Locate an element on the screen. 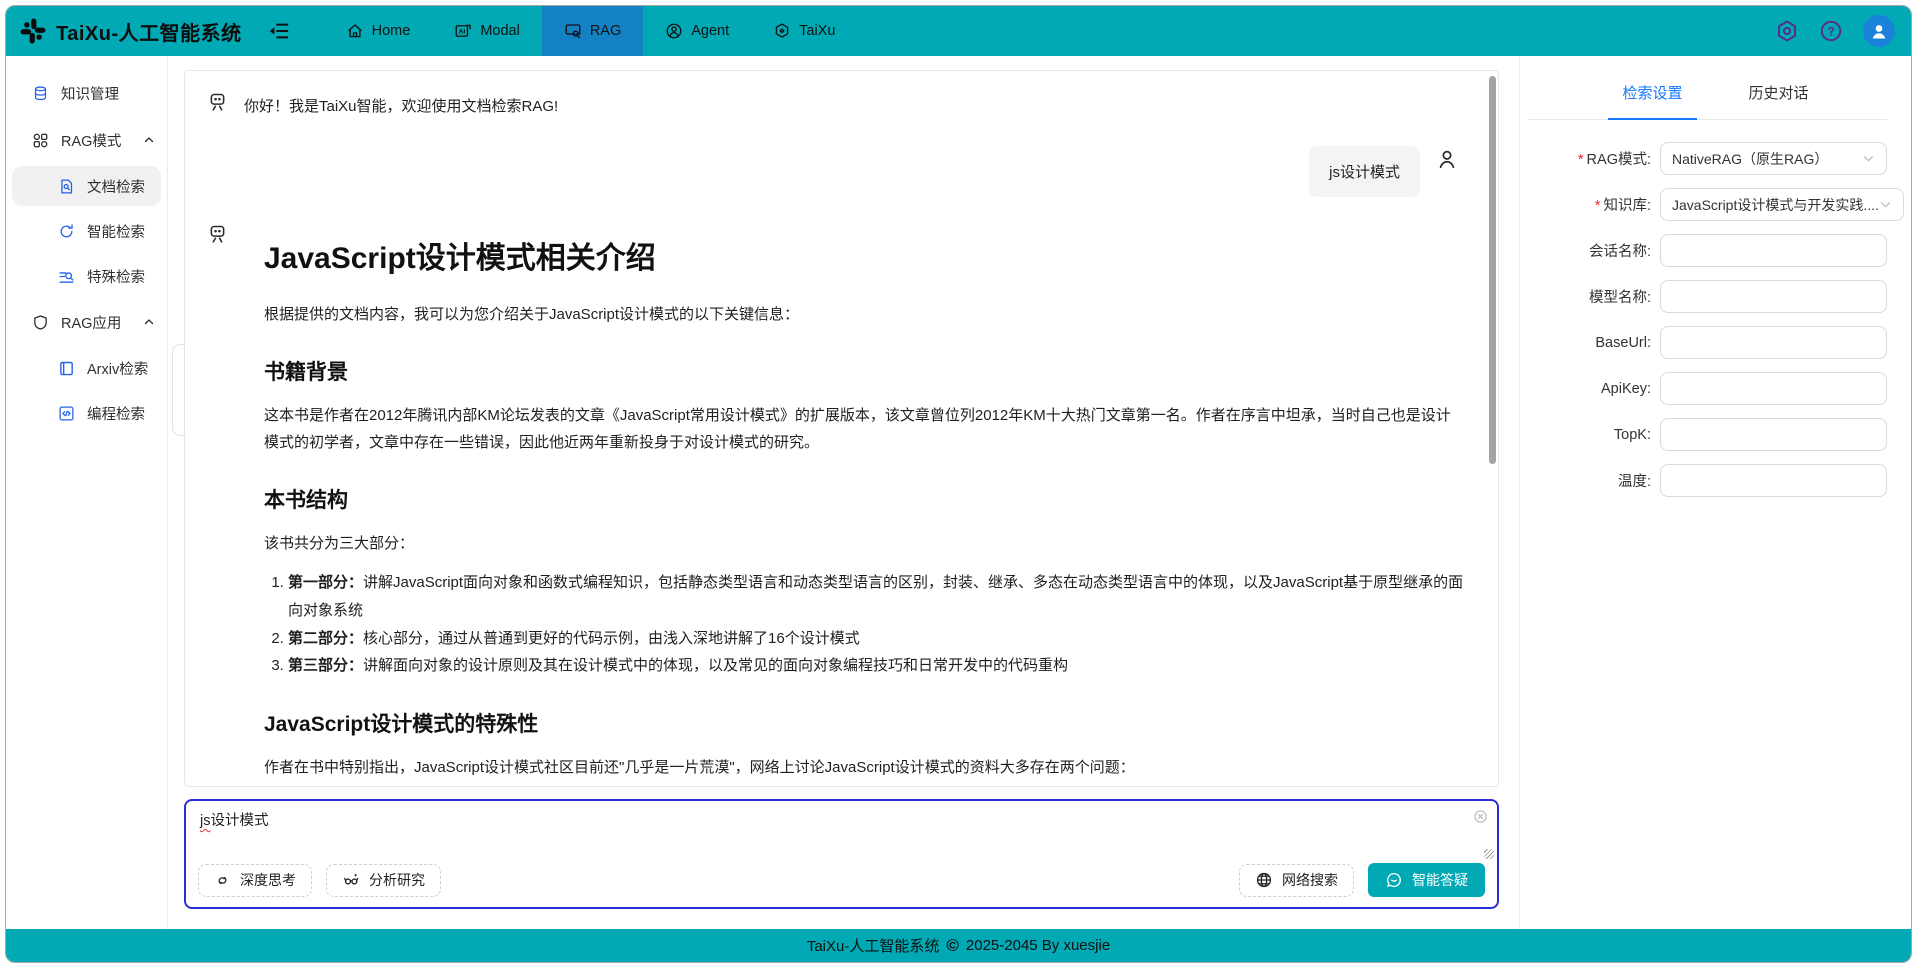 The image size is (1917, 968). base-url-input is located at coordinates (1773, 342).